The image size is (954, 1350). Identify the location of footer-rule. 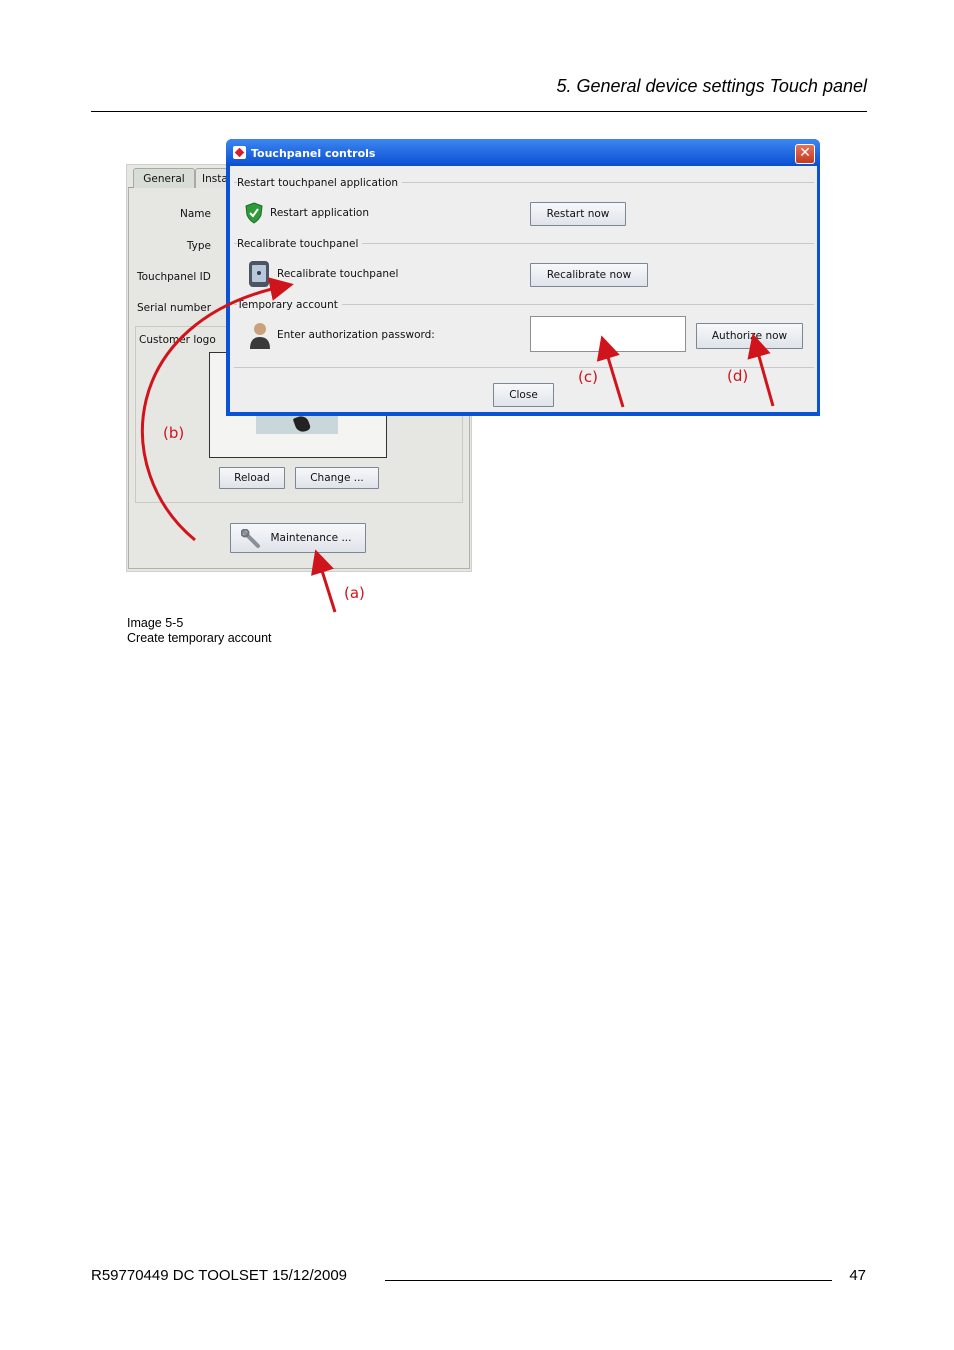
(608, 1280).